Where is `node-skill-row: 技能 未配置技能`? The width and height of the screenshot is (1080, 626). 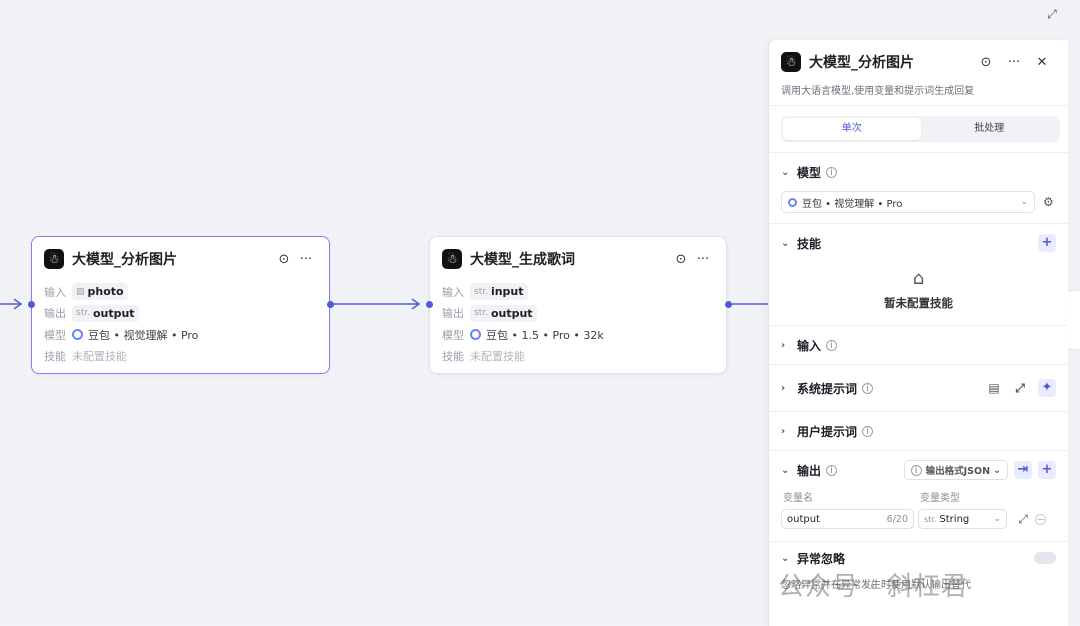
node-skill-row: 技能 未配置技能 is located at coordinates (180, 357).